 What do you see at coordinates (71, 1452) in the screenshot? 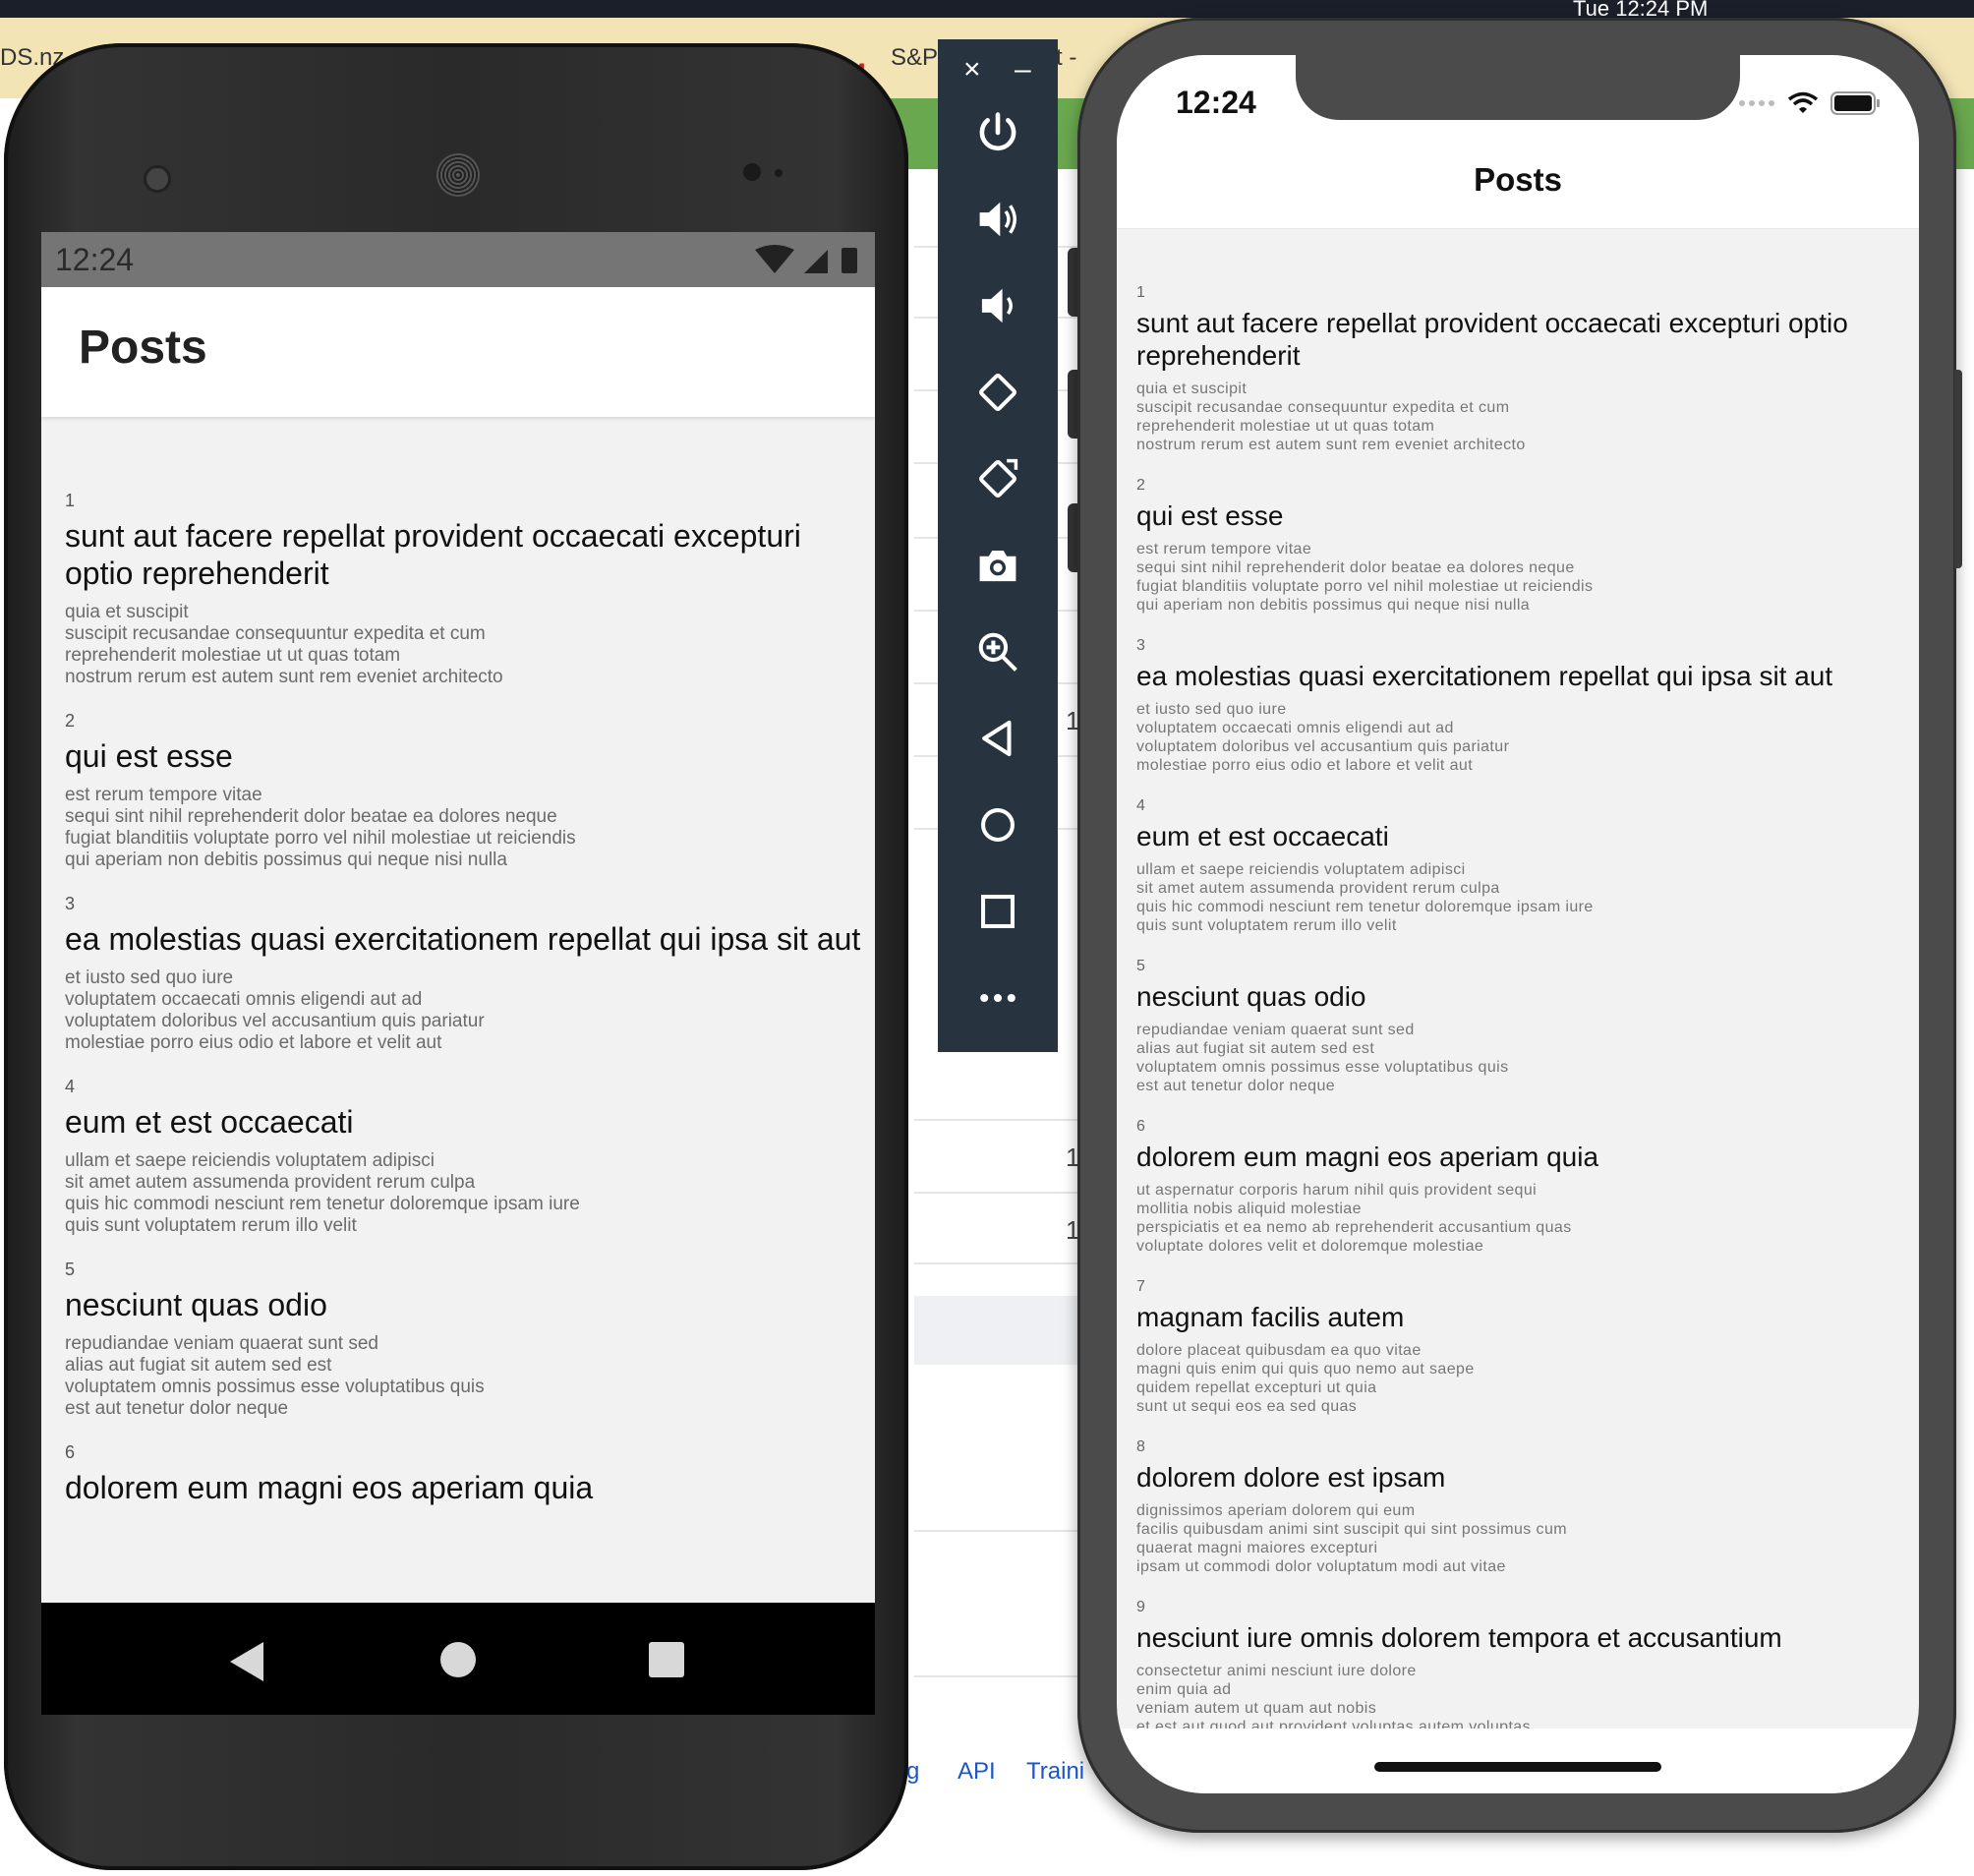
I see `post-id: 6` at bounding box center [71, 1452].